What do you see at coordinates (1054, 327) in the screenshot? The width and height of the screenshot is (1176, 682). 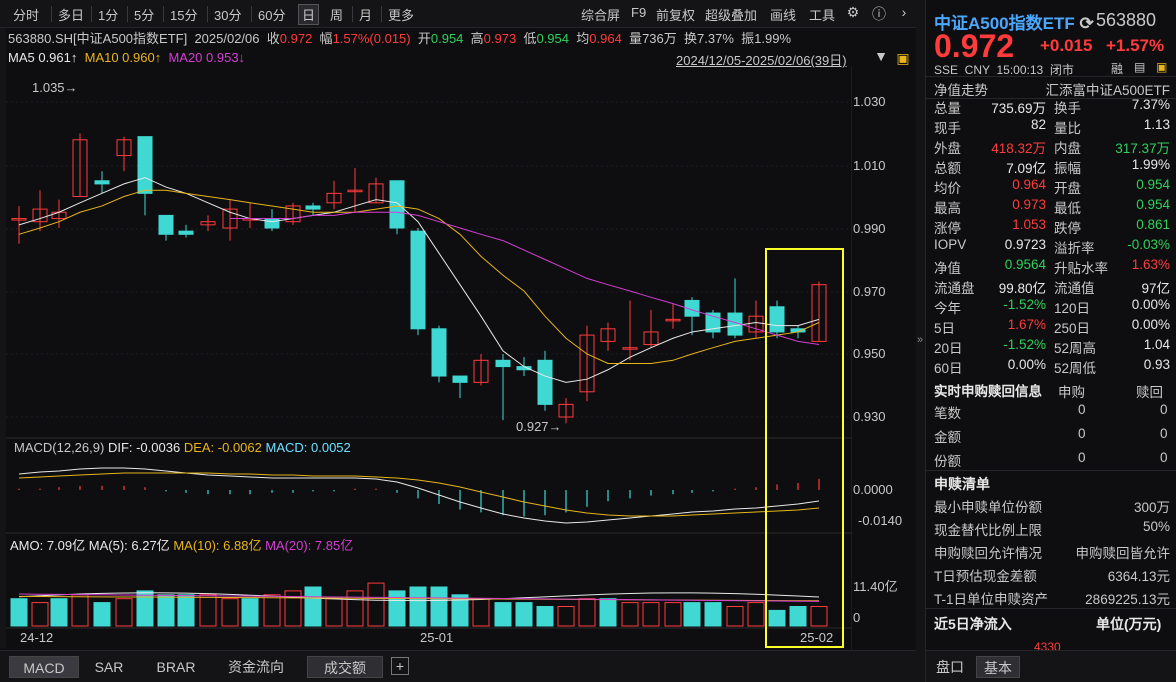 I see `stat-row: 5日 1.67% 250日 0.00%` at bounding box center [1054, 327].